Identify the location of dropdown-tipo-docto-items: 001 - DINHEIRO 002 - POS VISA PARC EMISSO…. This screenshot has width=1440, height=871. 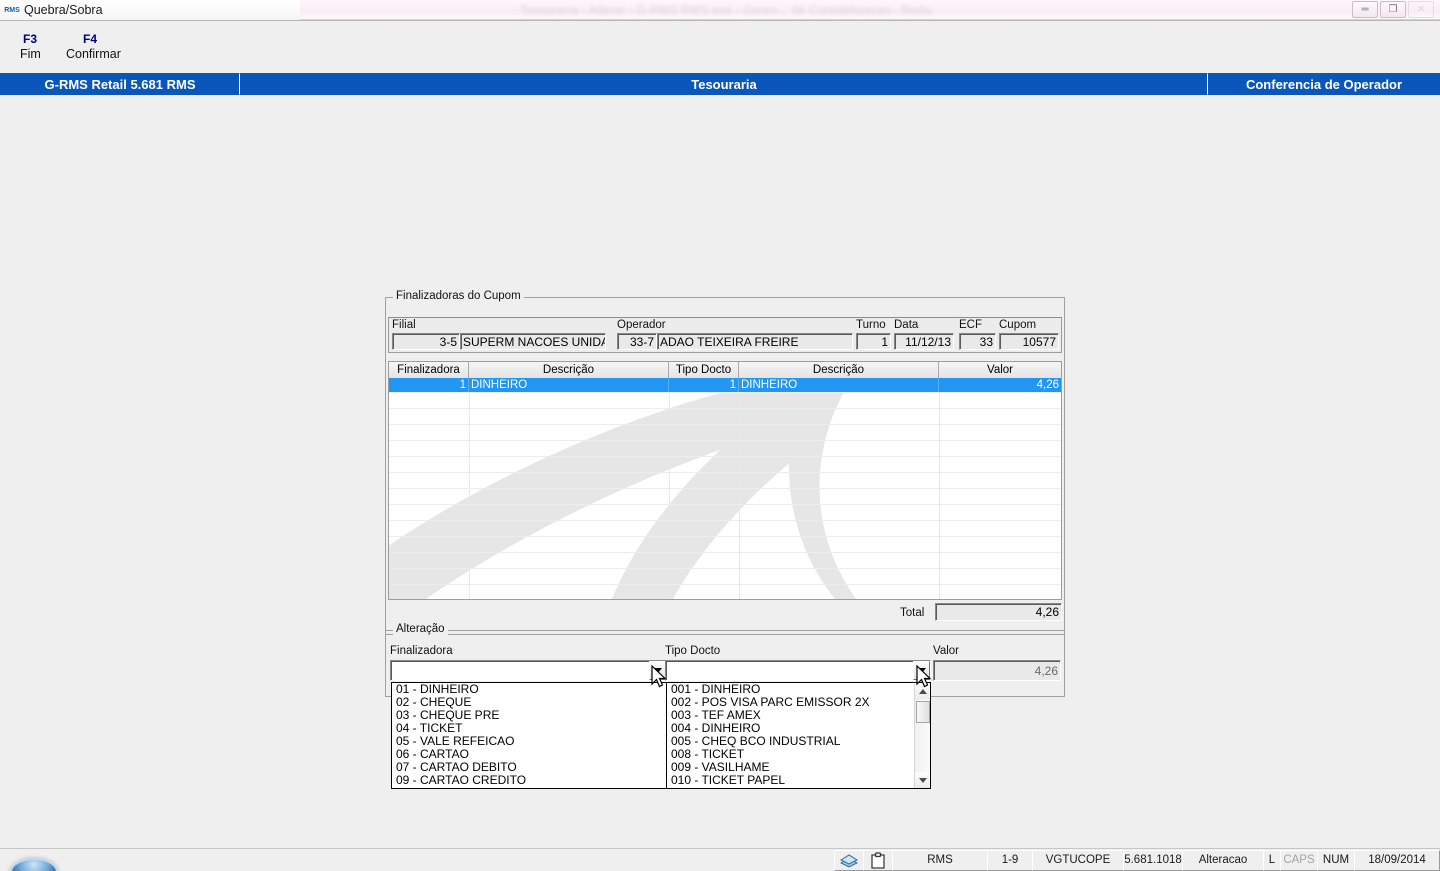
(790, 735).